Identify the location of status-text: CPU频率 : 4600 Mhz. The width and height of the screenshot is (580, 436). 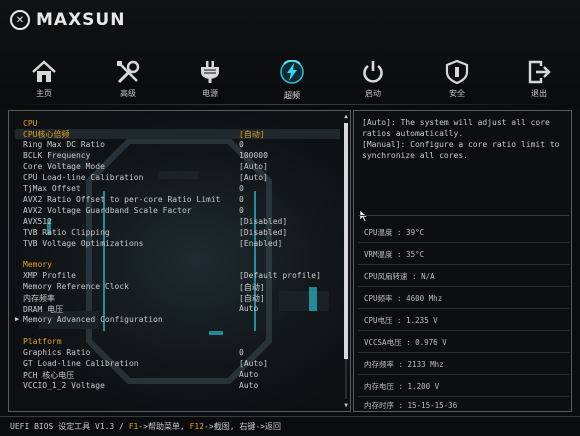
(403, 298).